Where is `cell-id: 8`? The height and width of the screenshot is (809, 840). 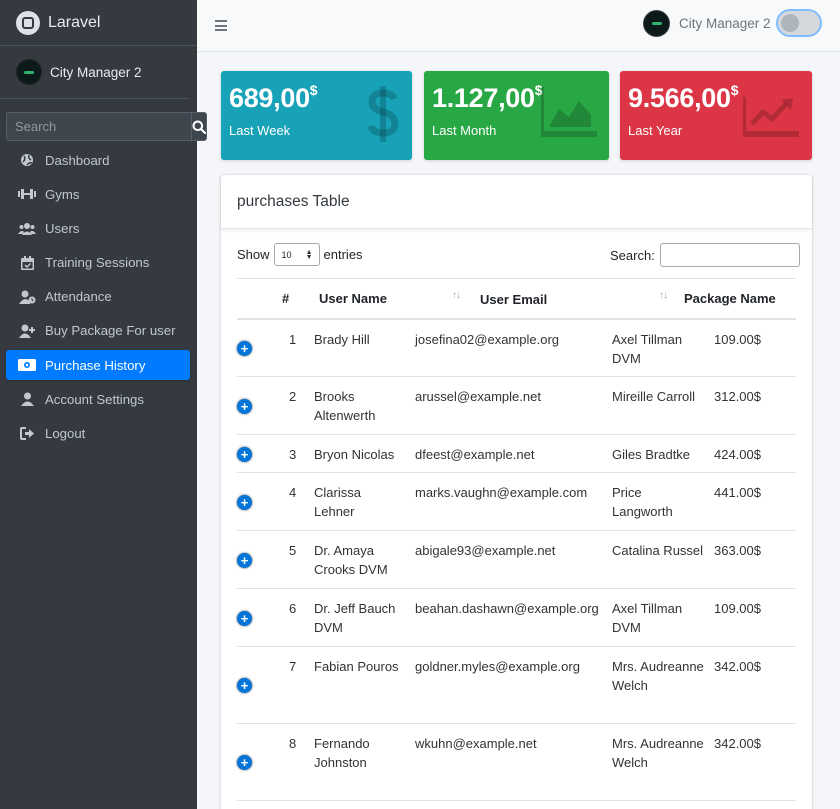
cell-id: 8 is located at coordinates (298, 762).